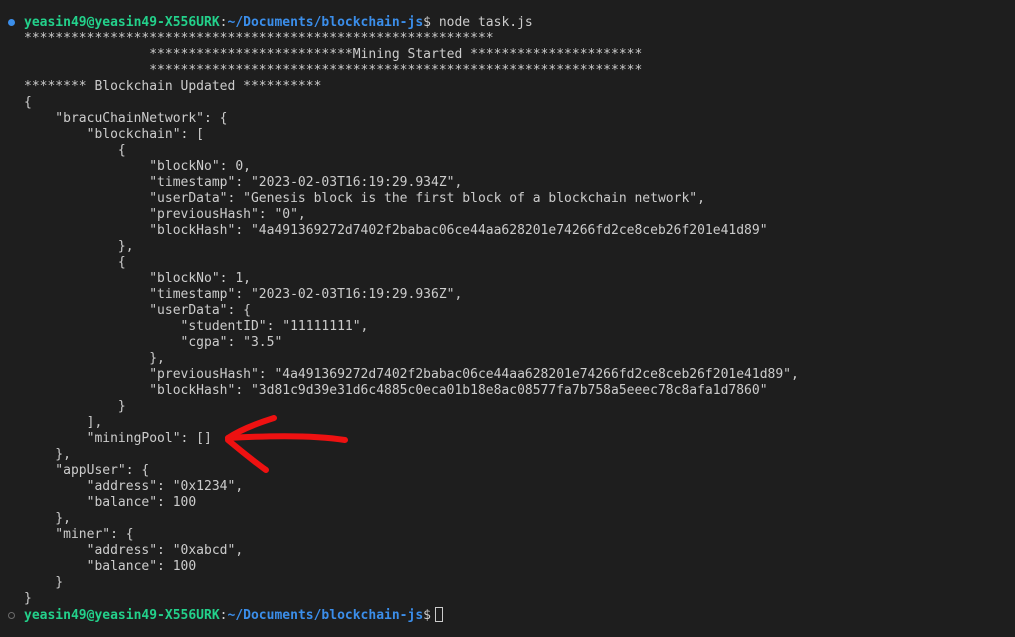  Describe the element at coordinates (286, 444) in the screenshot. I see `red-arrow-annotation-icon` at that location.